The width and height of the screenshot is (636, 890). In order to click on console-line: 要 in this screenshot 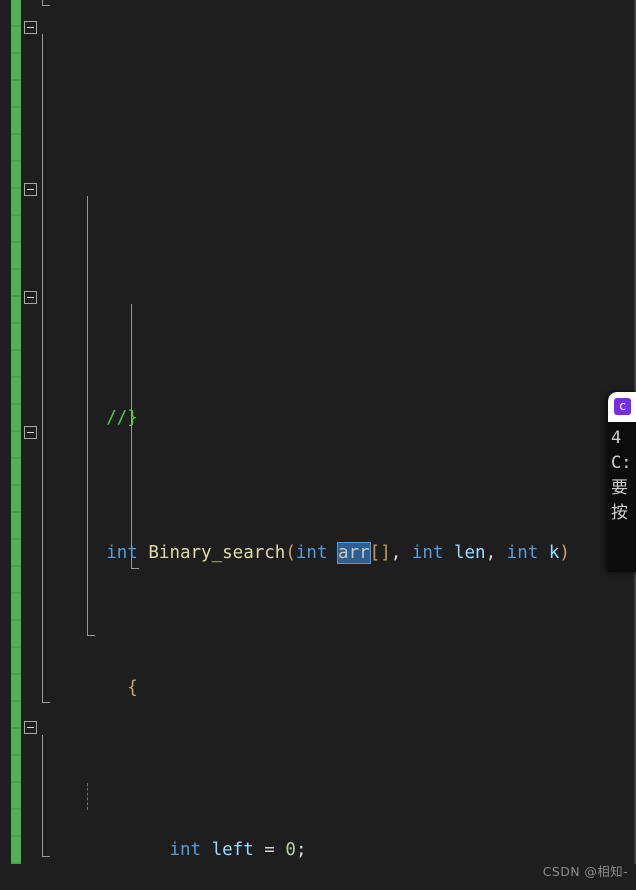, I will do `click(619, 488)`.